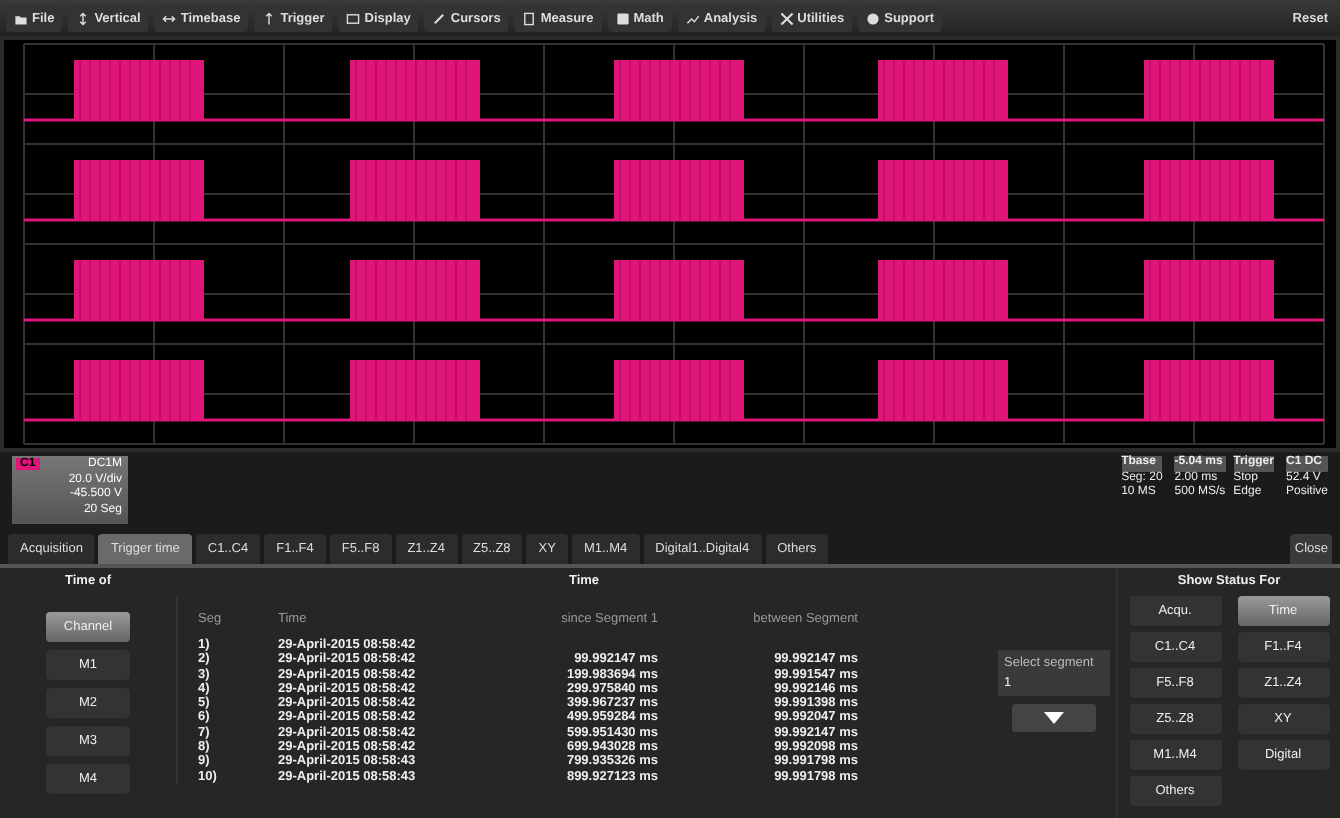 This screenshot has width=1340, height=818. Describe the element at coordinates (353, 18) in the screenshot. I see `screen-icon` at that location.